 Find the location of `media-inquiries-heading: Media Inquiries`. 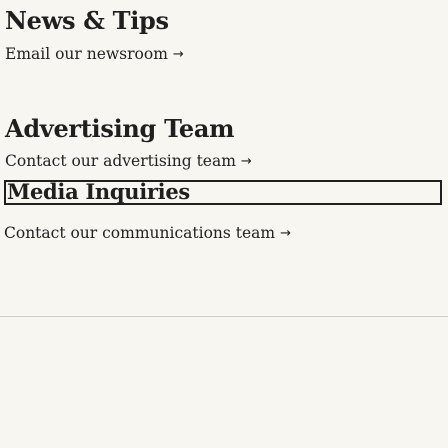

media-inquiries-heading: Media Inquiries is located at coordinates (98, 192).